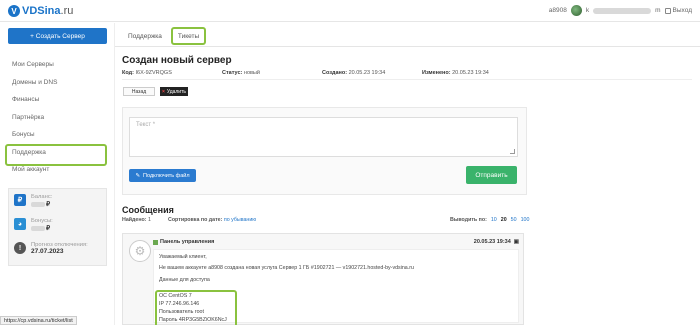  Describe the element at coordinates (57, 65) in the screenshot. I see `sidebar-item-servers: Мои Серверы` at that location.